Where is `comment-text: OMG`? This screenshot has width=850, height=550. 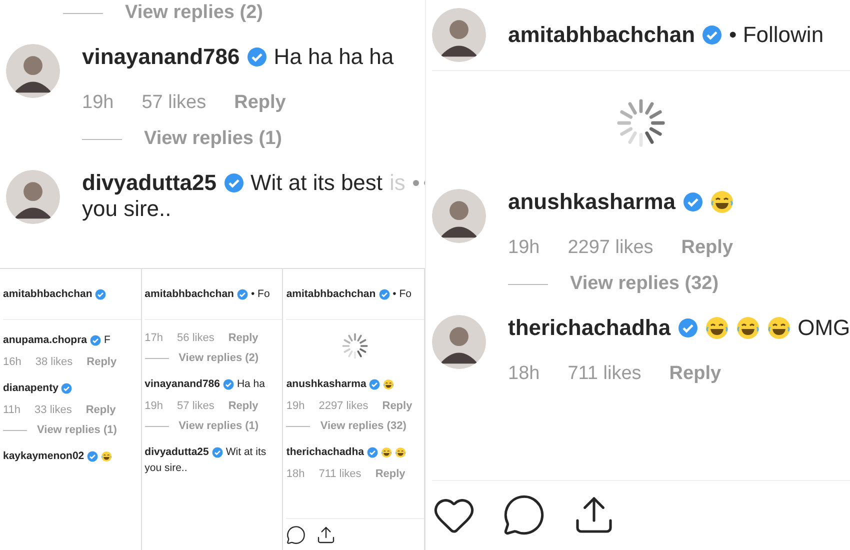 comment-text: OMG is located at coordinates (824, 328).